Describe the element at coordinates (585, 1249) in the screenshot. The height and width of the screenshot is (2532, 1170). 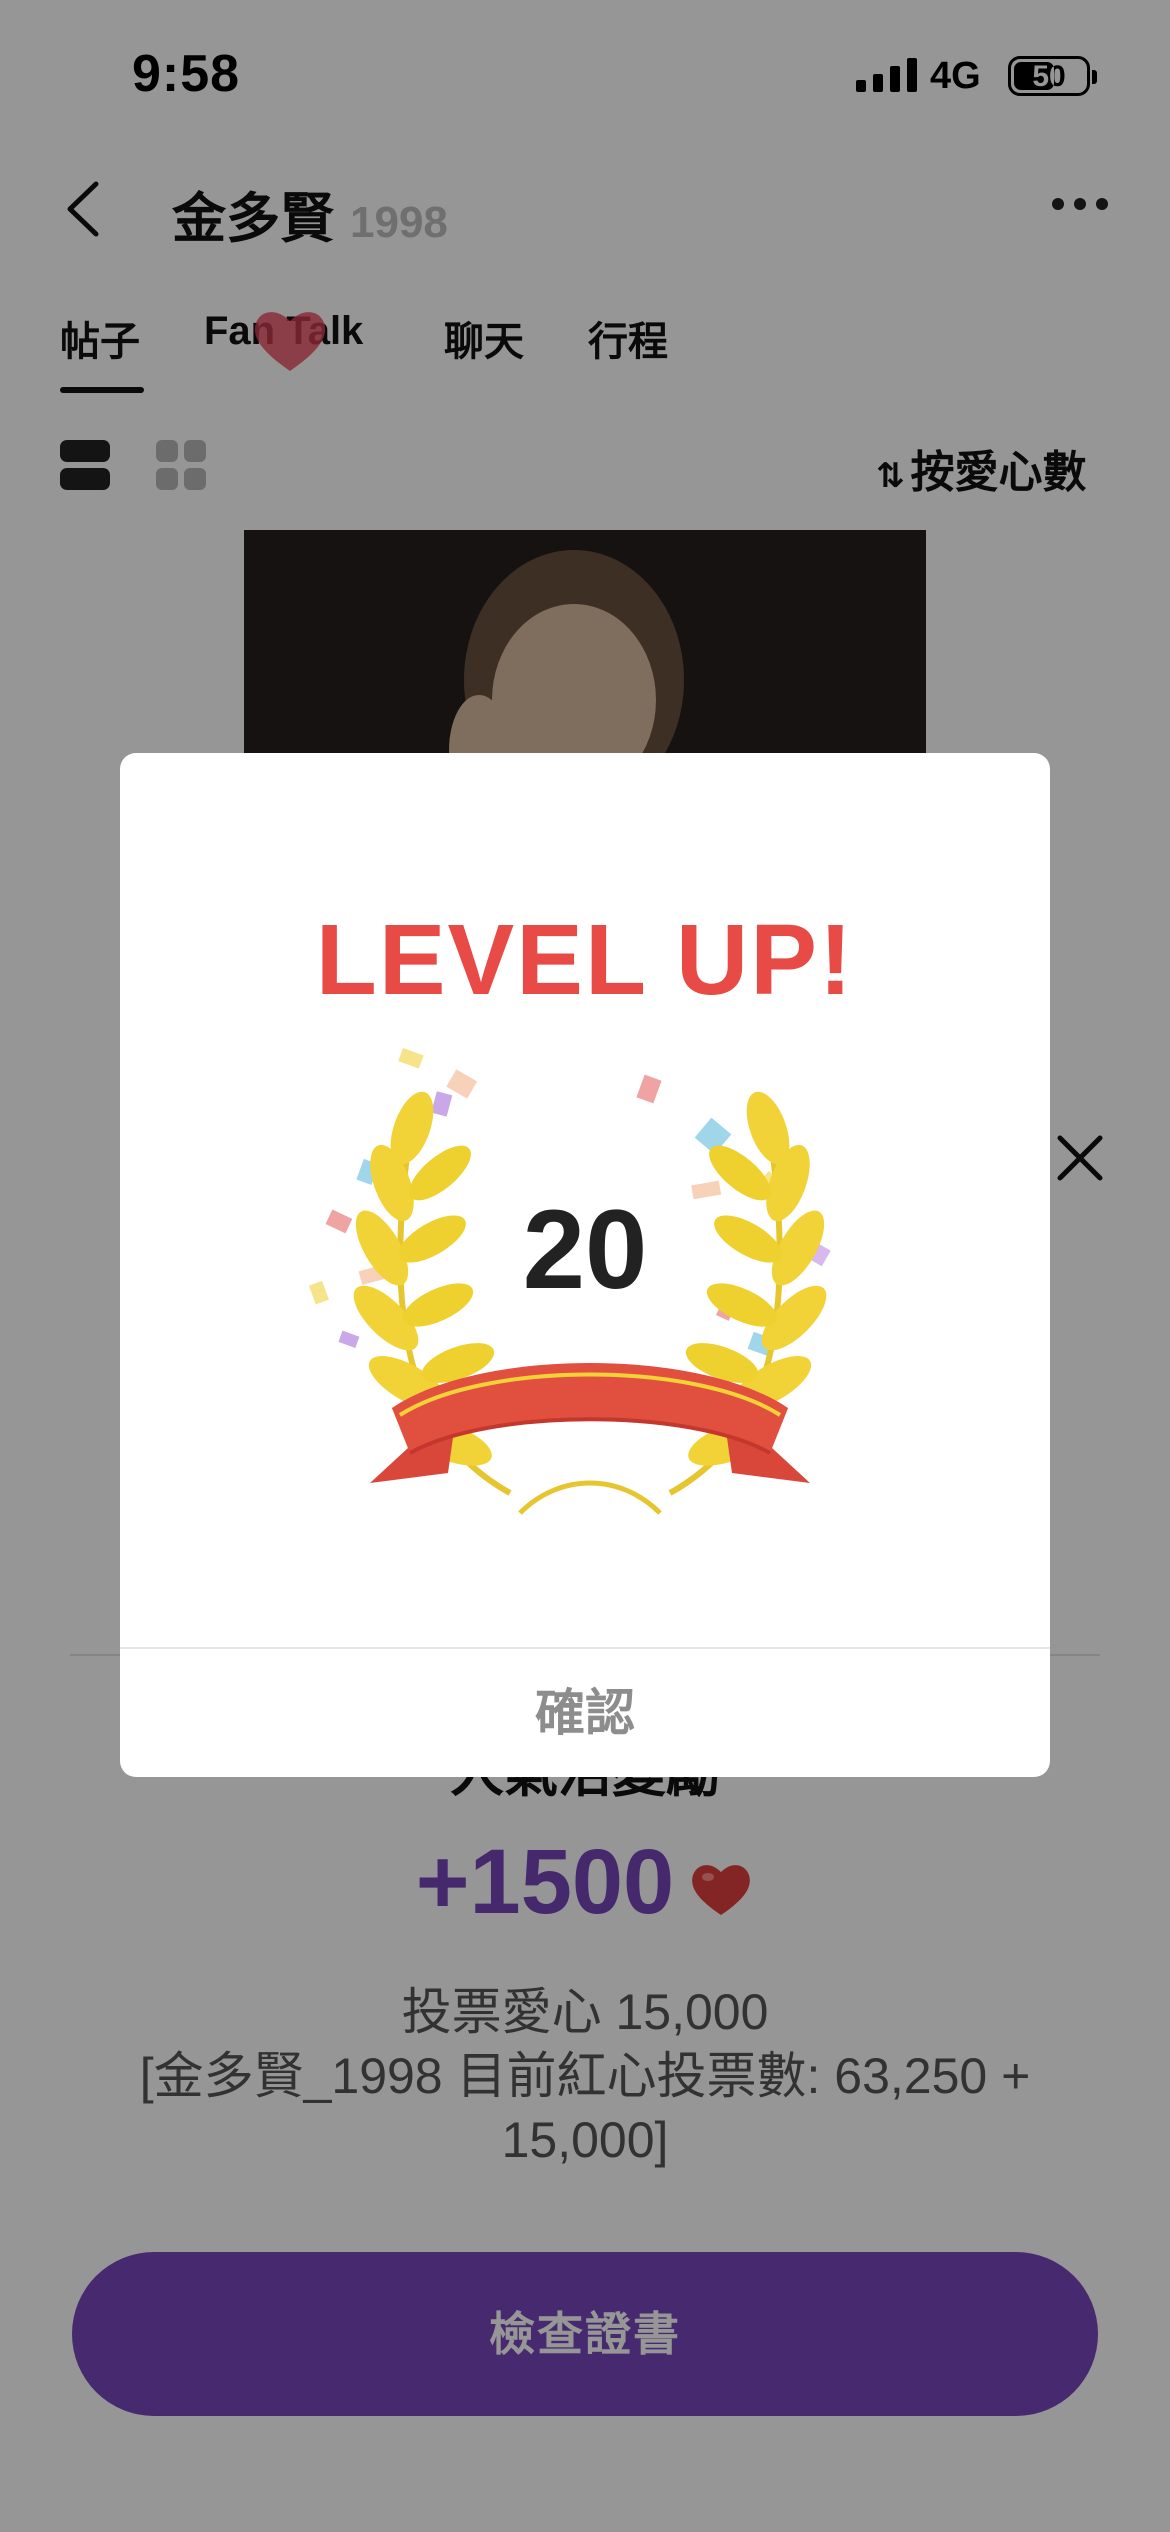
I see `level-number: 20` at that location.